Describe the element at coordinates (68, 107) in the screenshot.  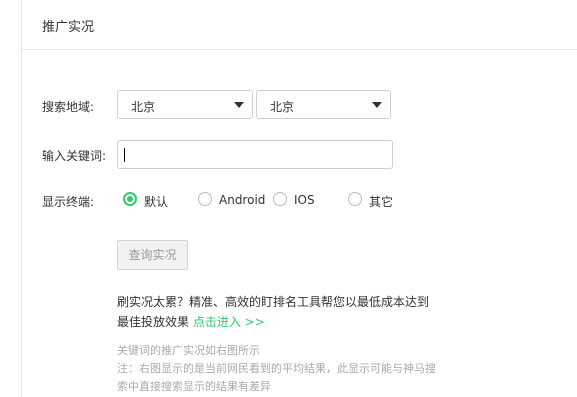
I see `region-label: 搜索地域:` at that location.